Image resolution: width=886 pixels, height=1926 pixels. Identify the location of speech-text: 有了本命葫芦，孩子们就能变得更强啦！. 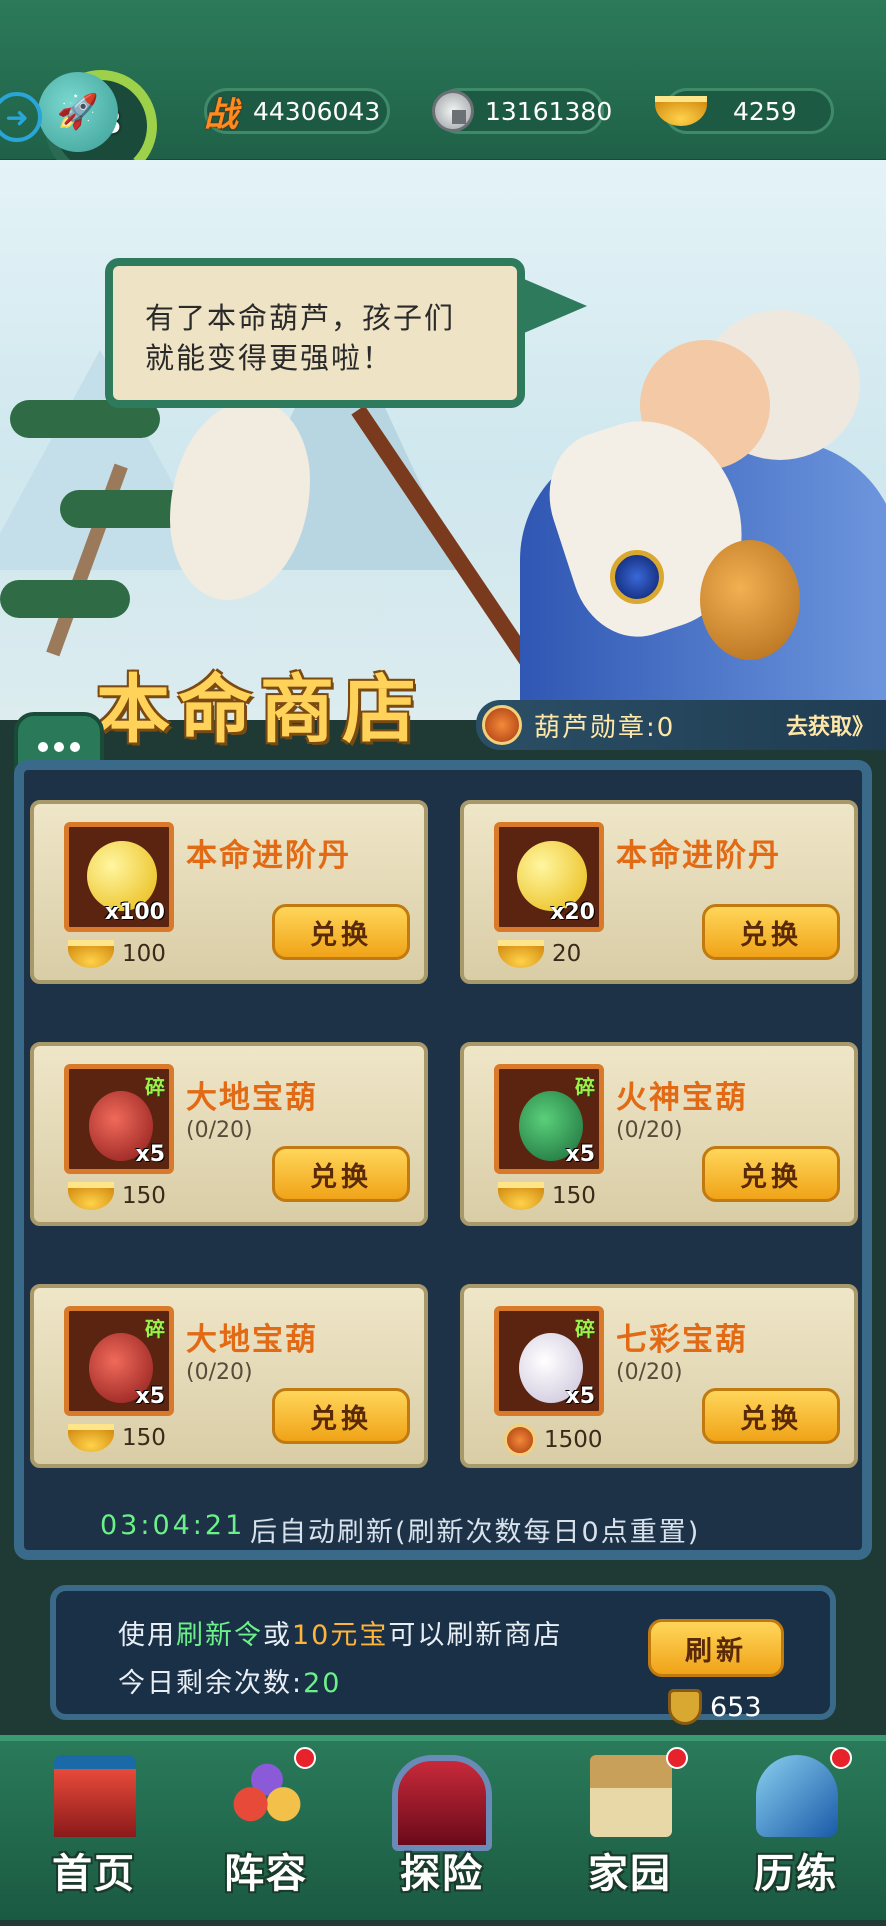
(300, 338).